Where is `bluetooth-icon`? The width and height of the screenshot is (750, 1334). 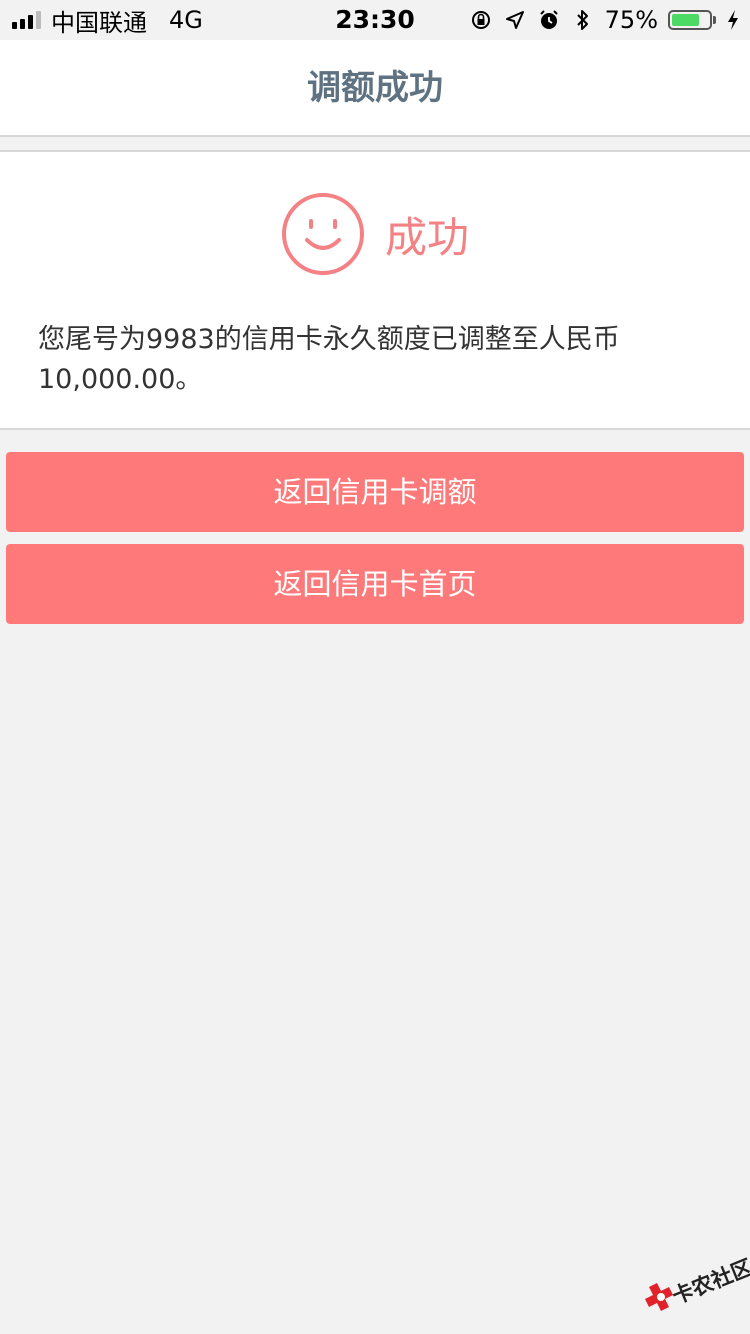 bluetooth-icon is located at coordinates (583, 20).